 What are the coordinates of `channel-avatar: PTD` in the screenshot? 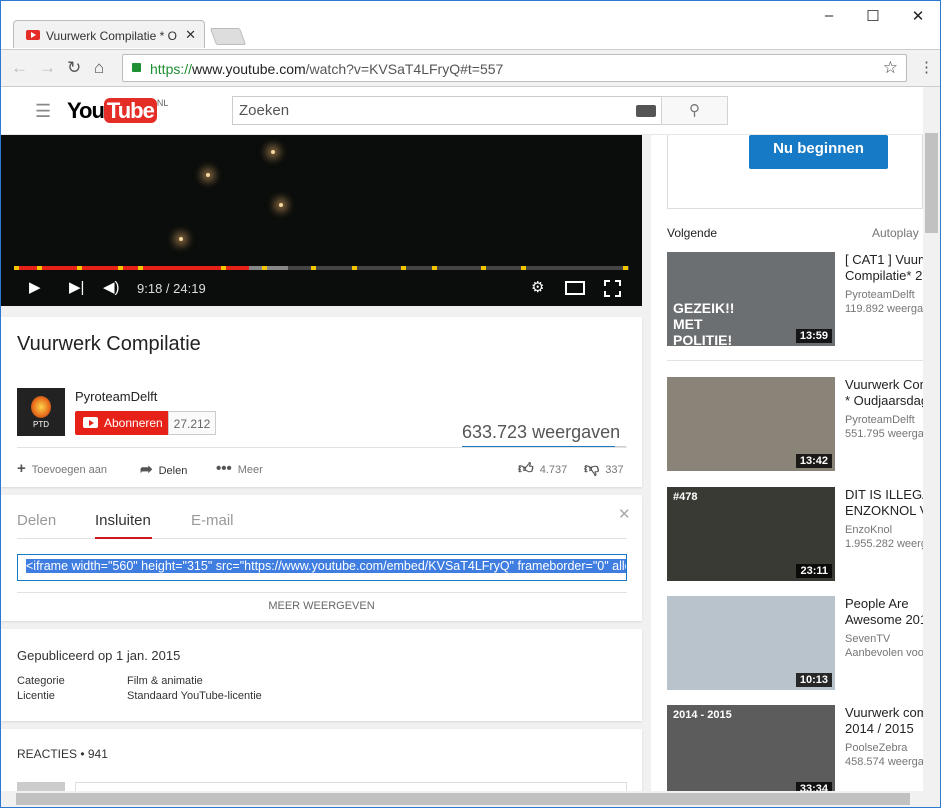 It's located at (41, 412).